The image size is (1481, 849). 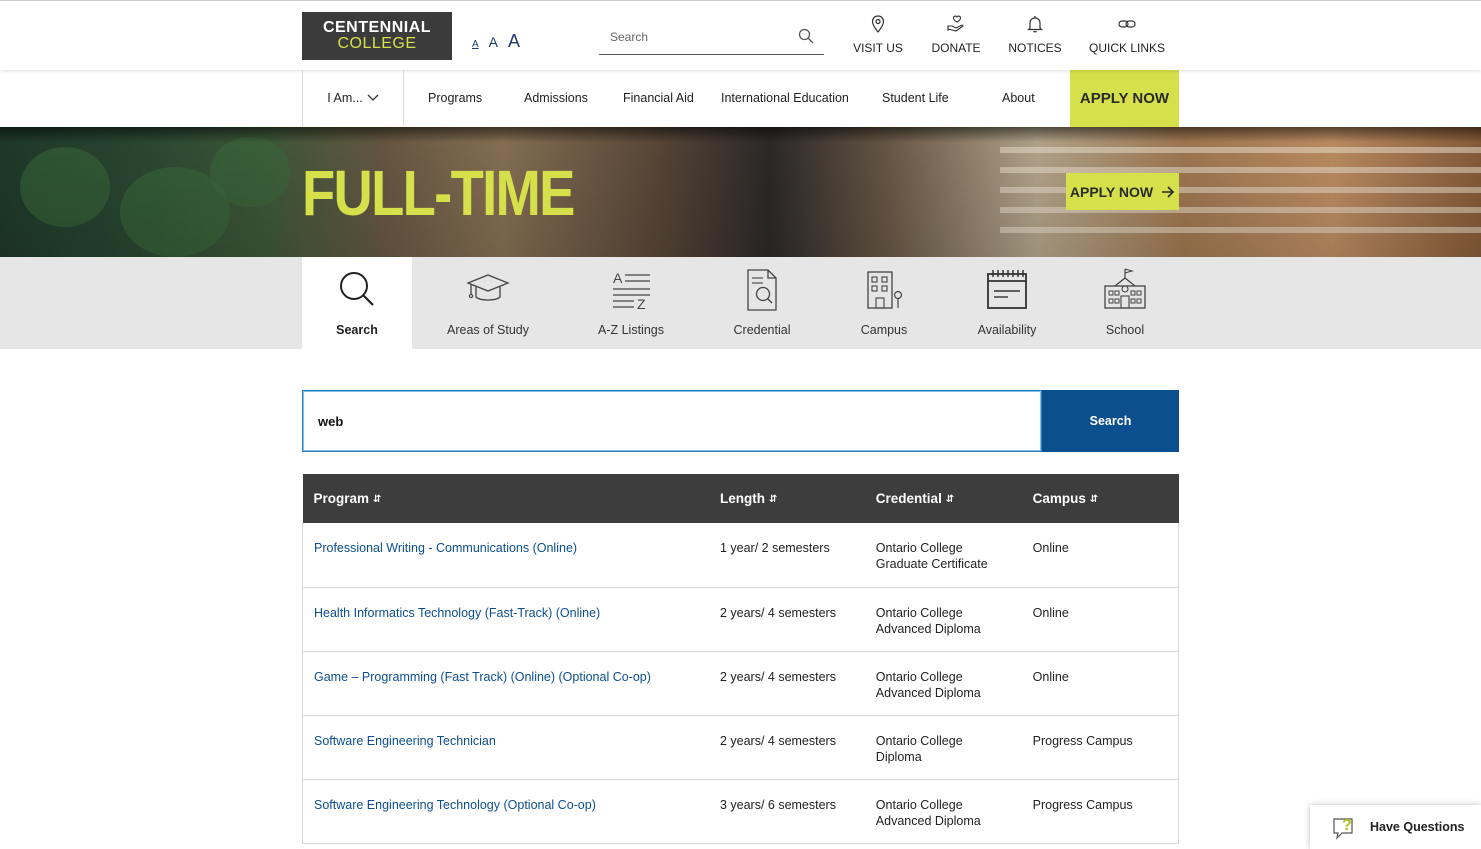 I want to click on centennial-logo: CENTENNIAL COLLEGE, so click(x=377, y=36).